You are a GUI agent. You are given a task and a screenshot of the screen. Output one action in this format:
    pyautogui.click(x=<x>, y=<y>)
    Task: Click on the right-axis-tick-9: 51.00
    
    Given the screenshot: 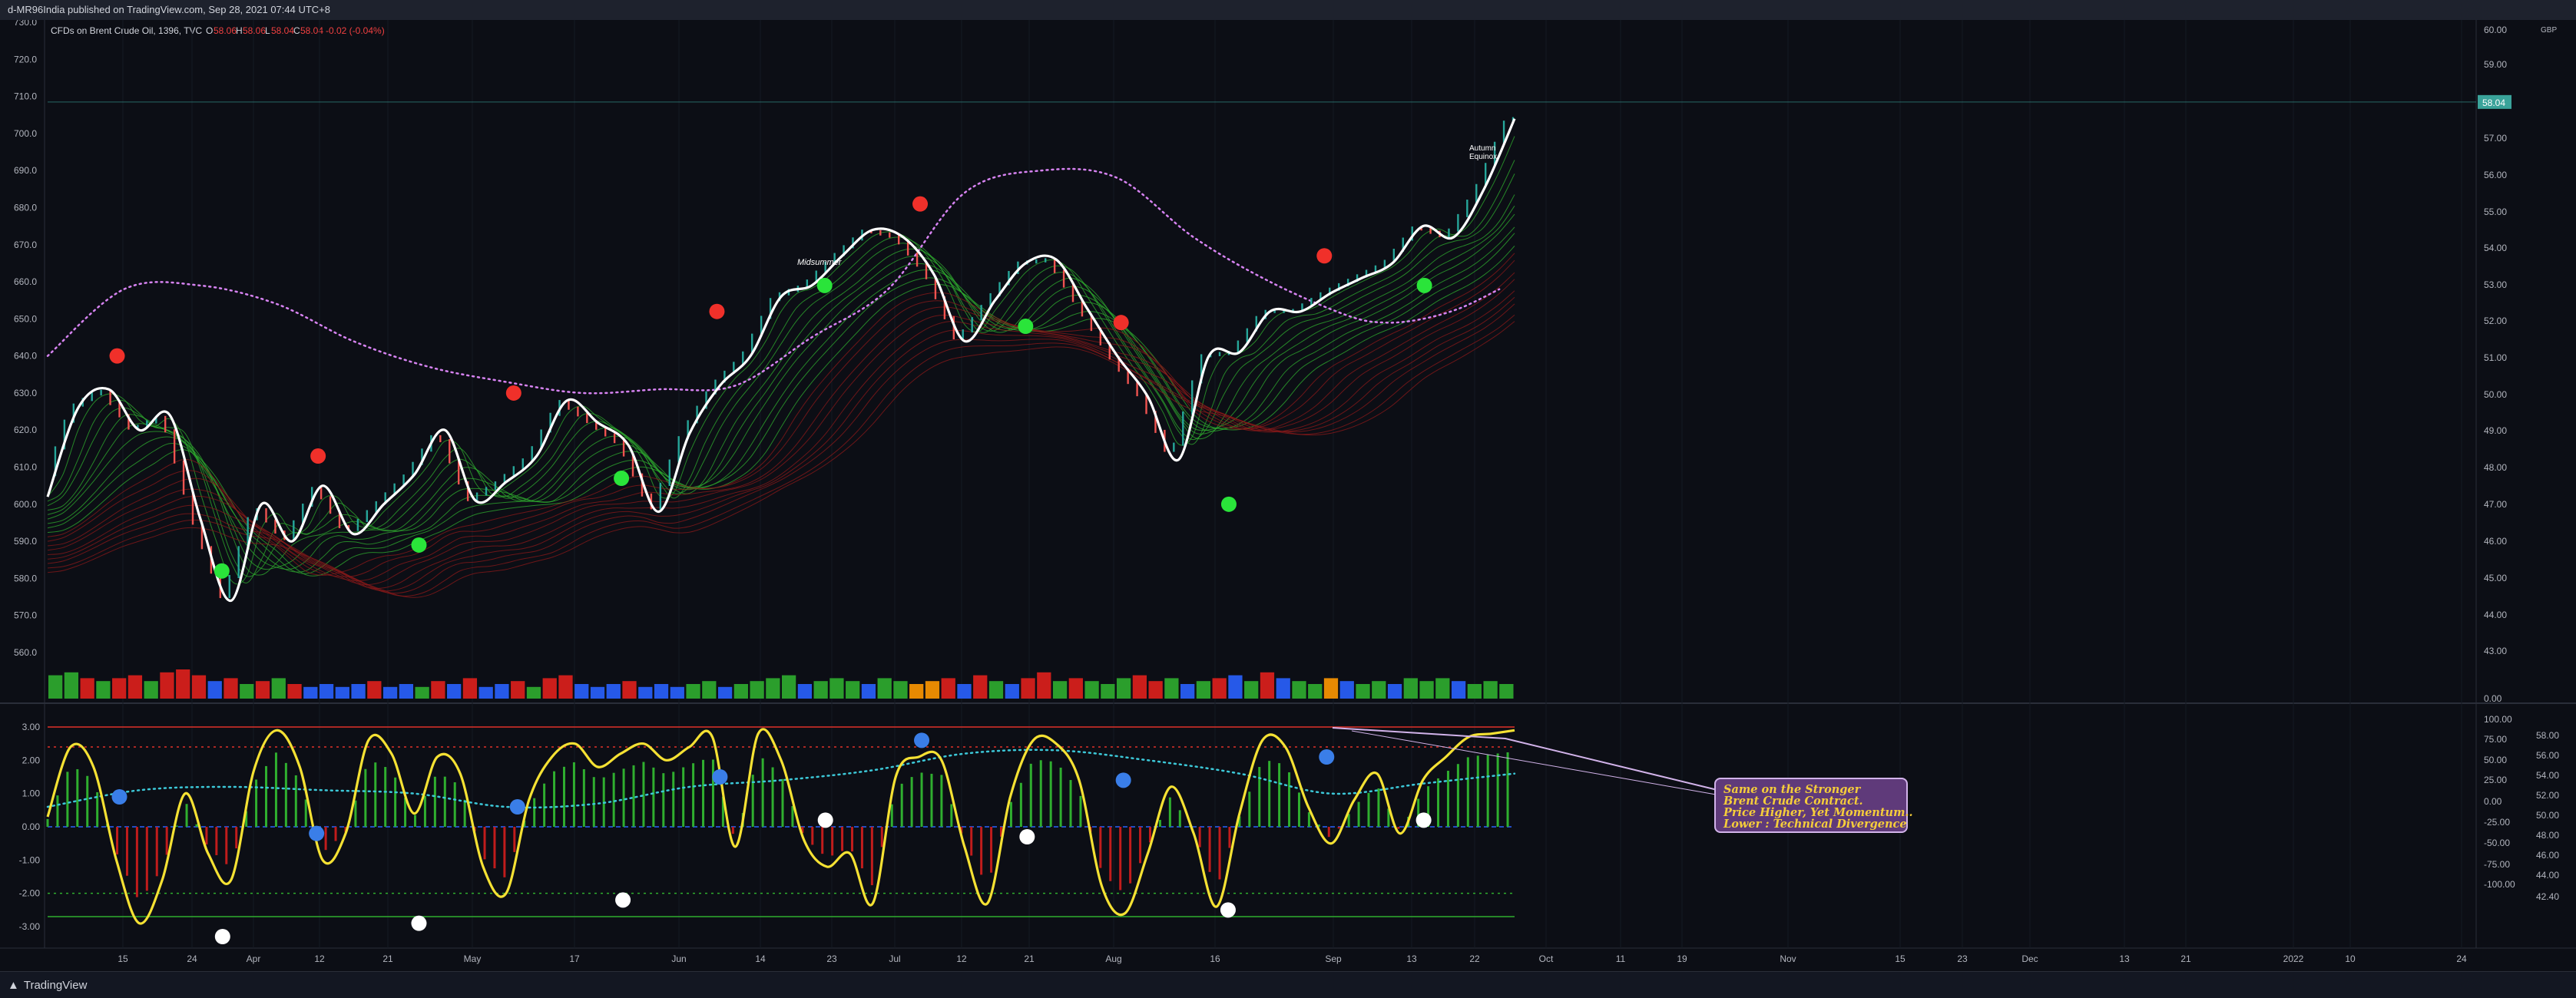 What is the action you would take?
    pyautogui.click(x=2495, y=357)
    